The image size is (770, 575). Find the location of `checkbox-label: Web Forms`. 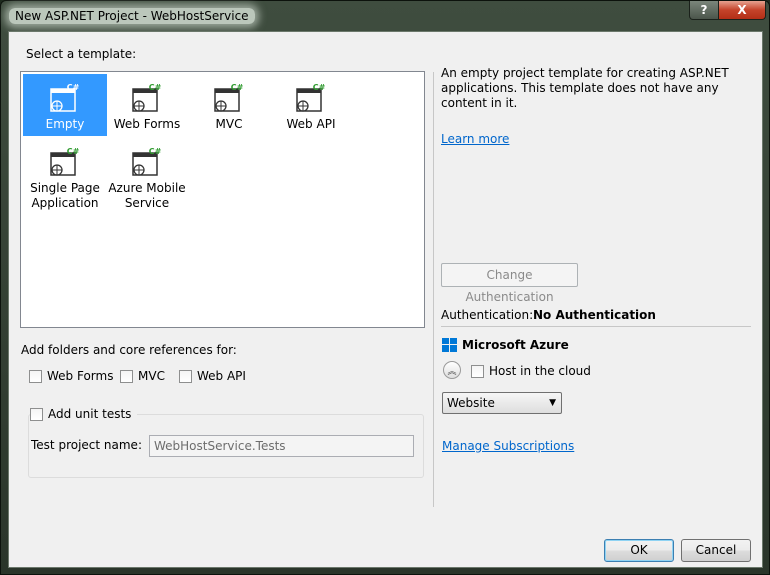

checkbox-label: Web Forms is located at coordinates (80, 376).